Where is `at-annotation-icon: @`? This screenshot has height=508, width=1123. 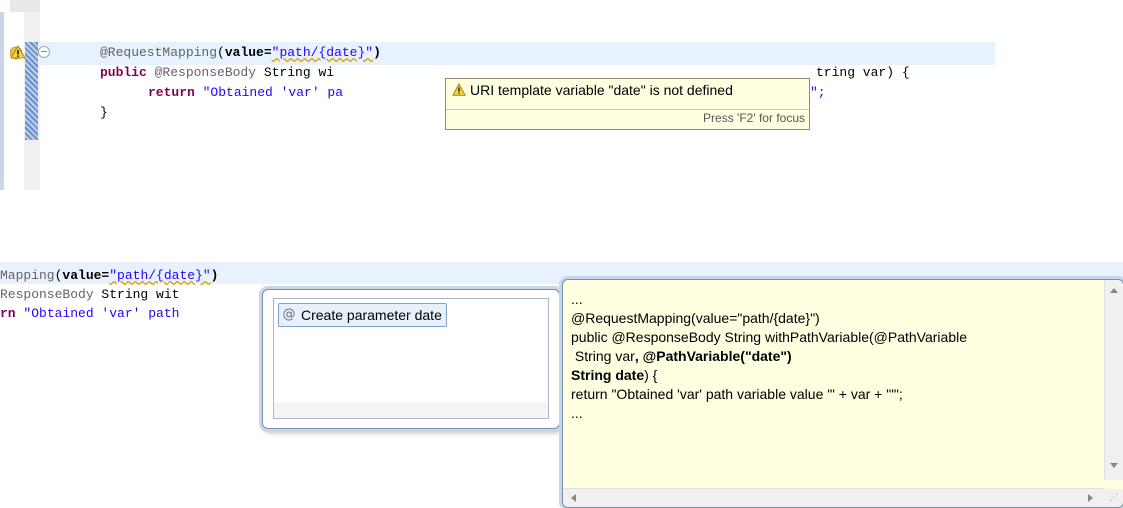
at-annotation-icon: @ is located at coordinates (289, 314).